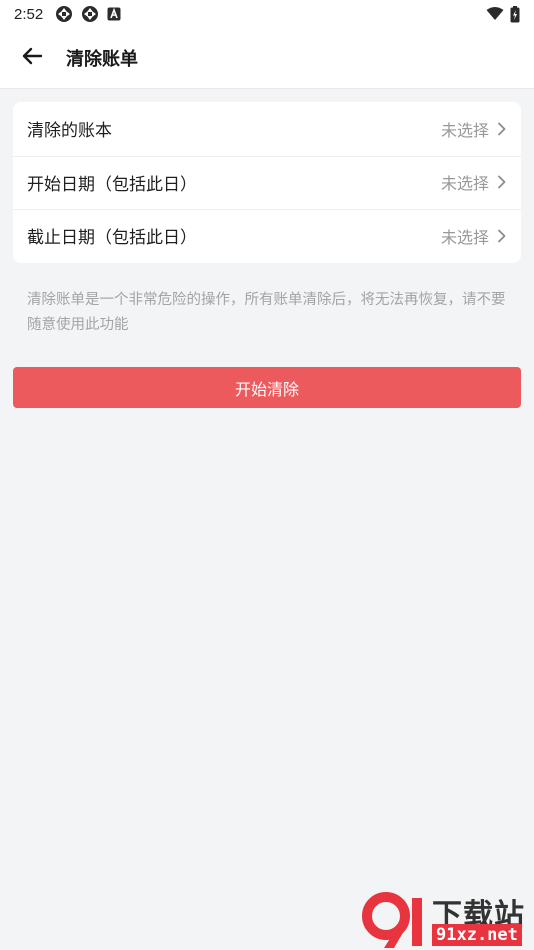 This screenshot has height=950, width=534. What do you see at coordinates (112, 184) in the screenshot?
I see `row-label: 开始日期（包括此日）` at bounding box center [112, 184].